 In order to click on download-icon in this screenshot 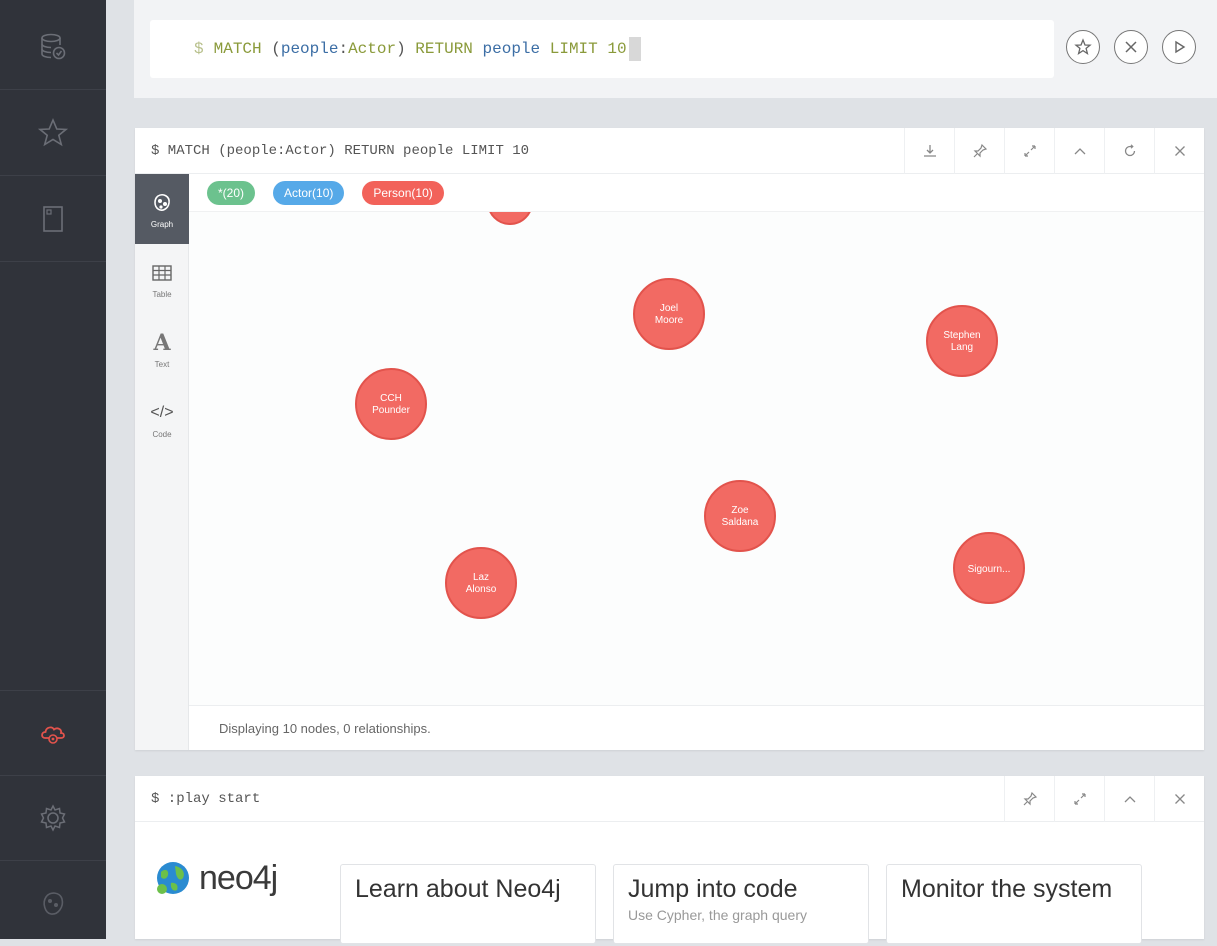, I will do `click(929, 151)`.